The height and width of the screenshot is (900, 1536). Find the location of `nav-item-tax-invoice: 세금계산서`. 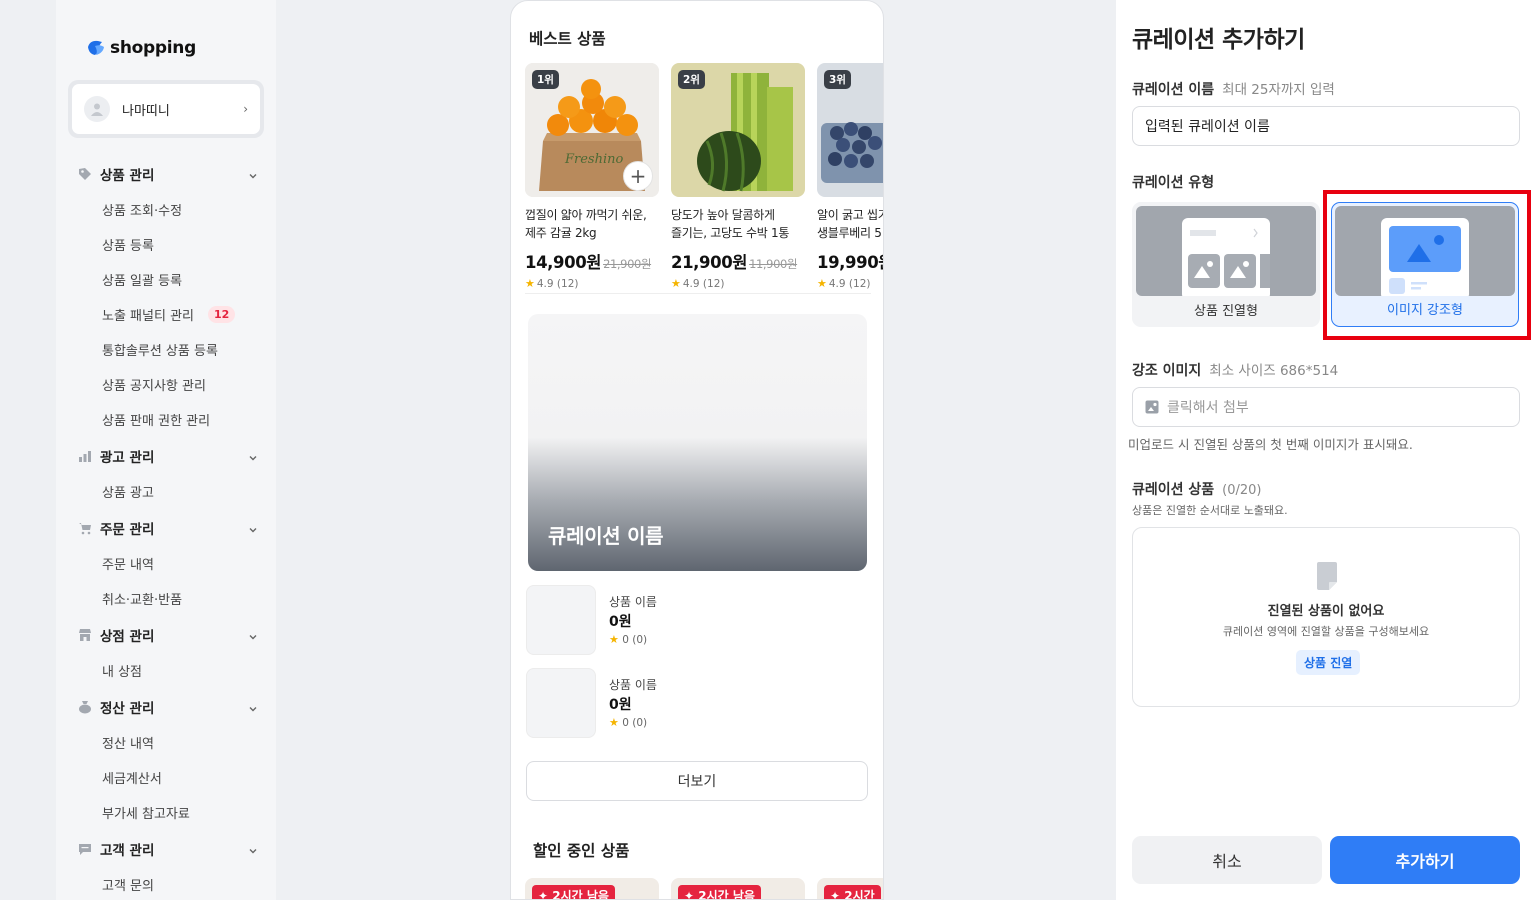

nav-item-tax-invoice: 세금계산서 is located at coordinates (132, 777).